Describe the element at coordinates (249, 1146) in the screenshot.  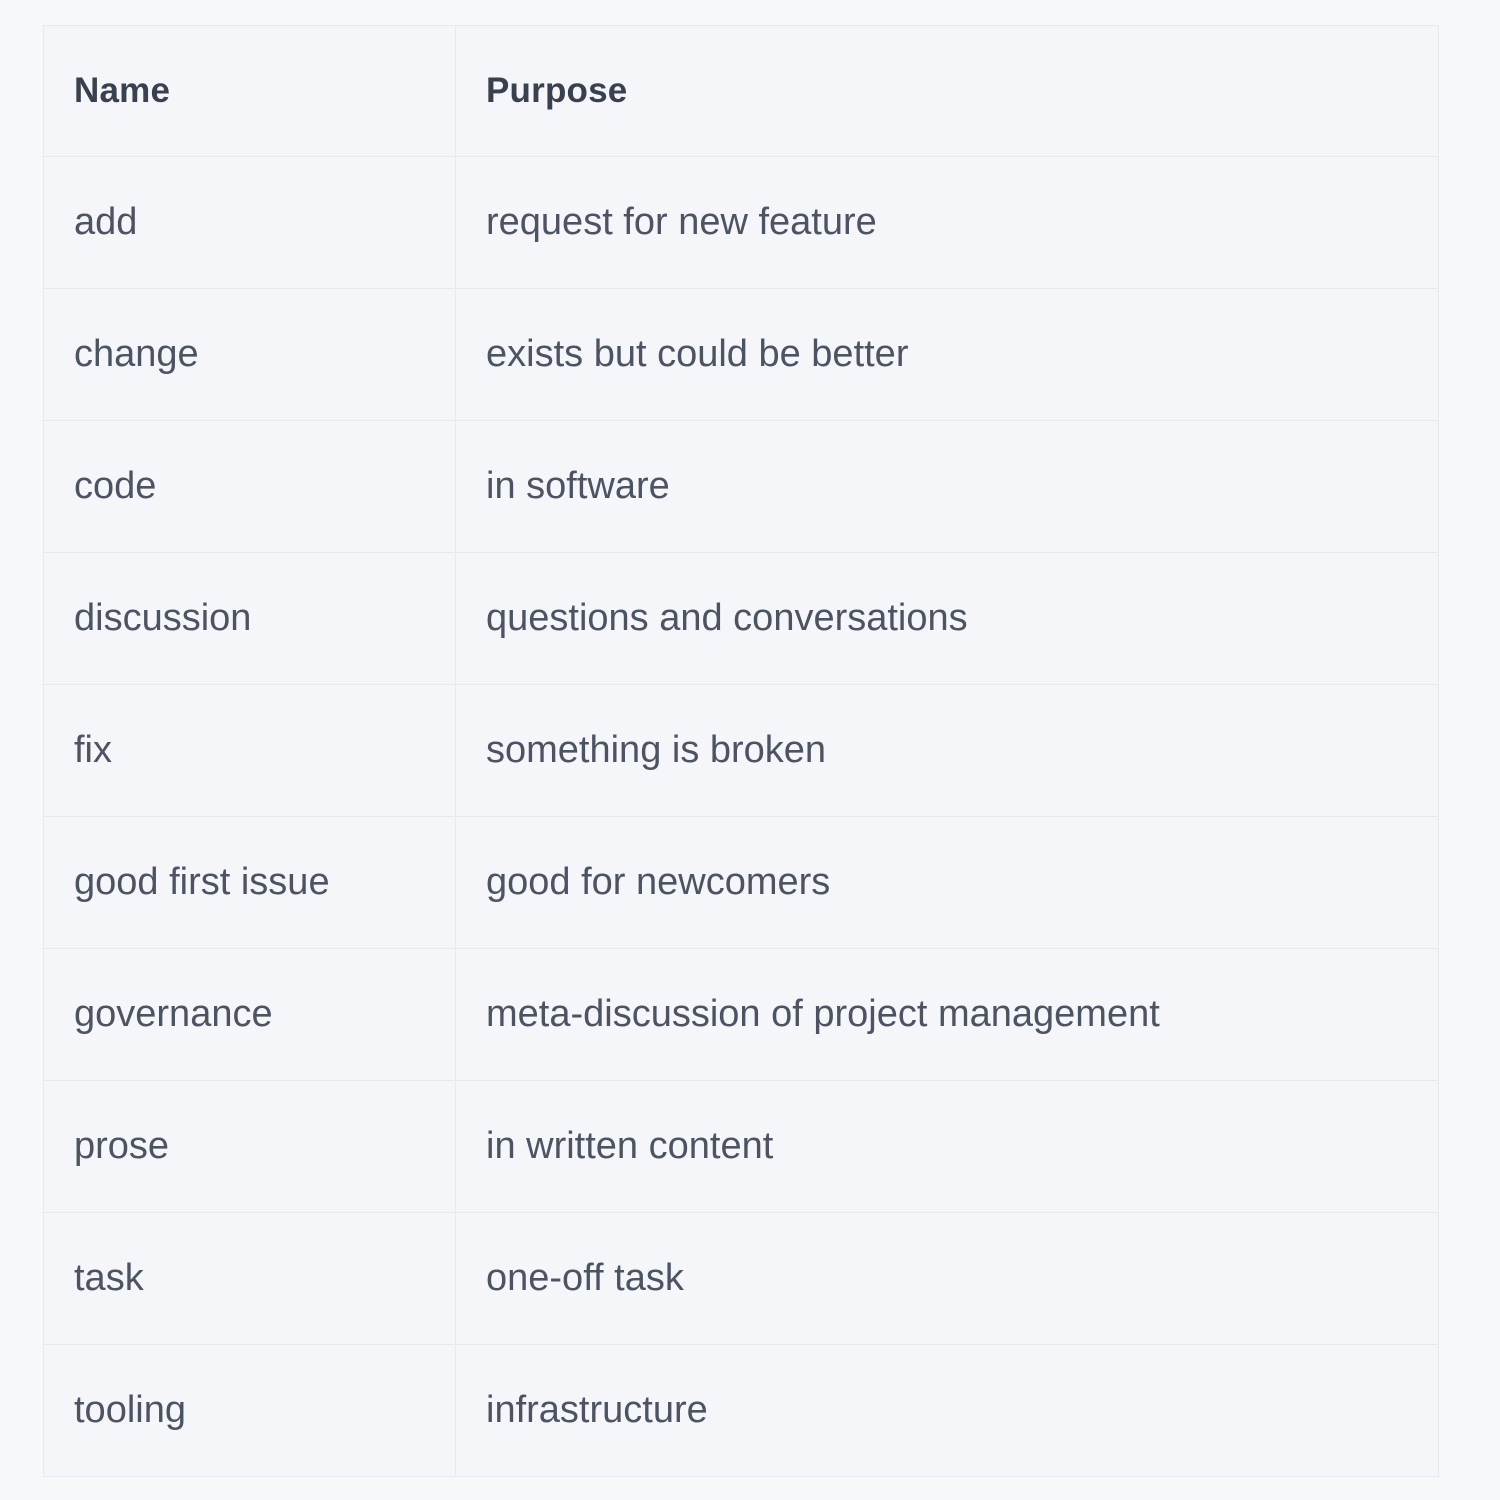
I see `cell-name: prose` at that location.